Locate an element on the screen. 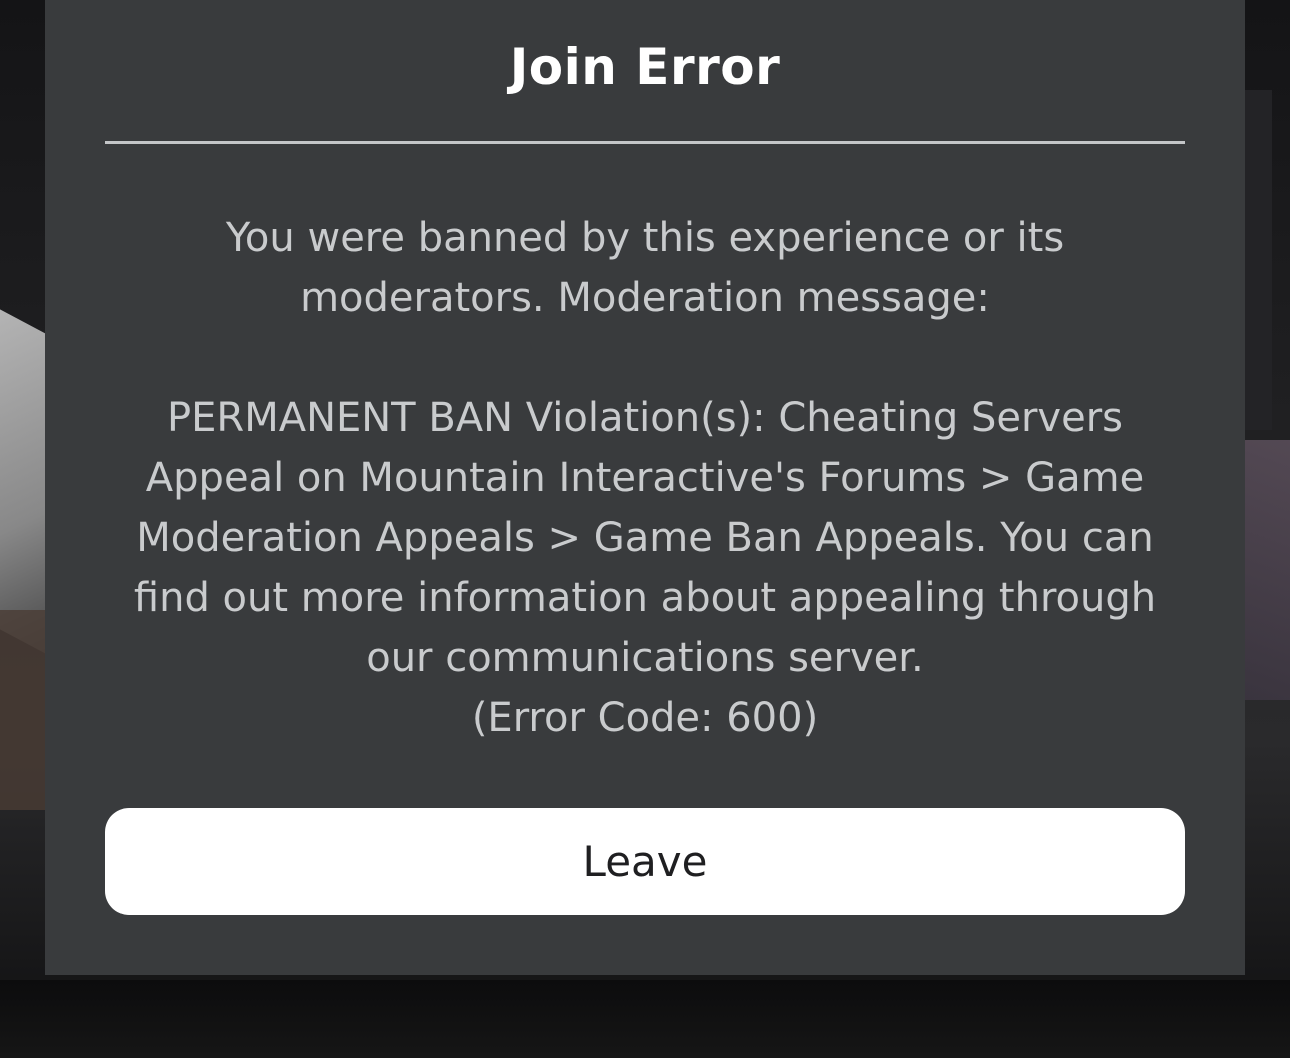  background-floor is located at coordinates (645, 1019).